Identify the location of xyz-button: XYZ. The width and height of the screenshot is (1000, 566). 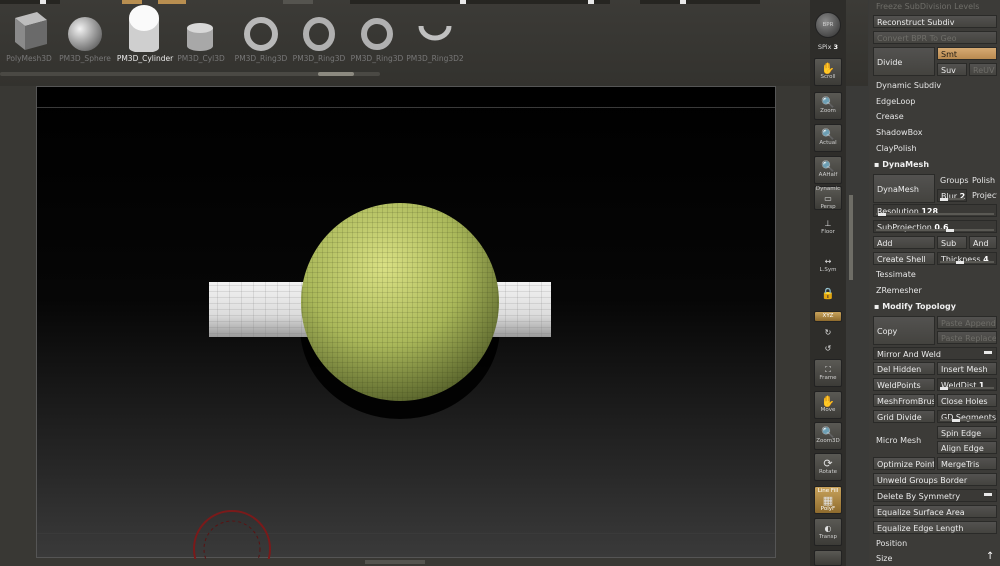
(828, 316).